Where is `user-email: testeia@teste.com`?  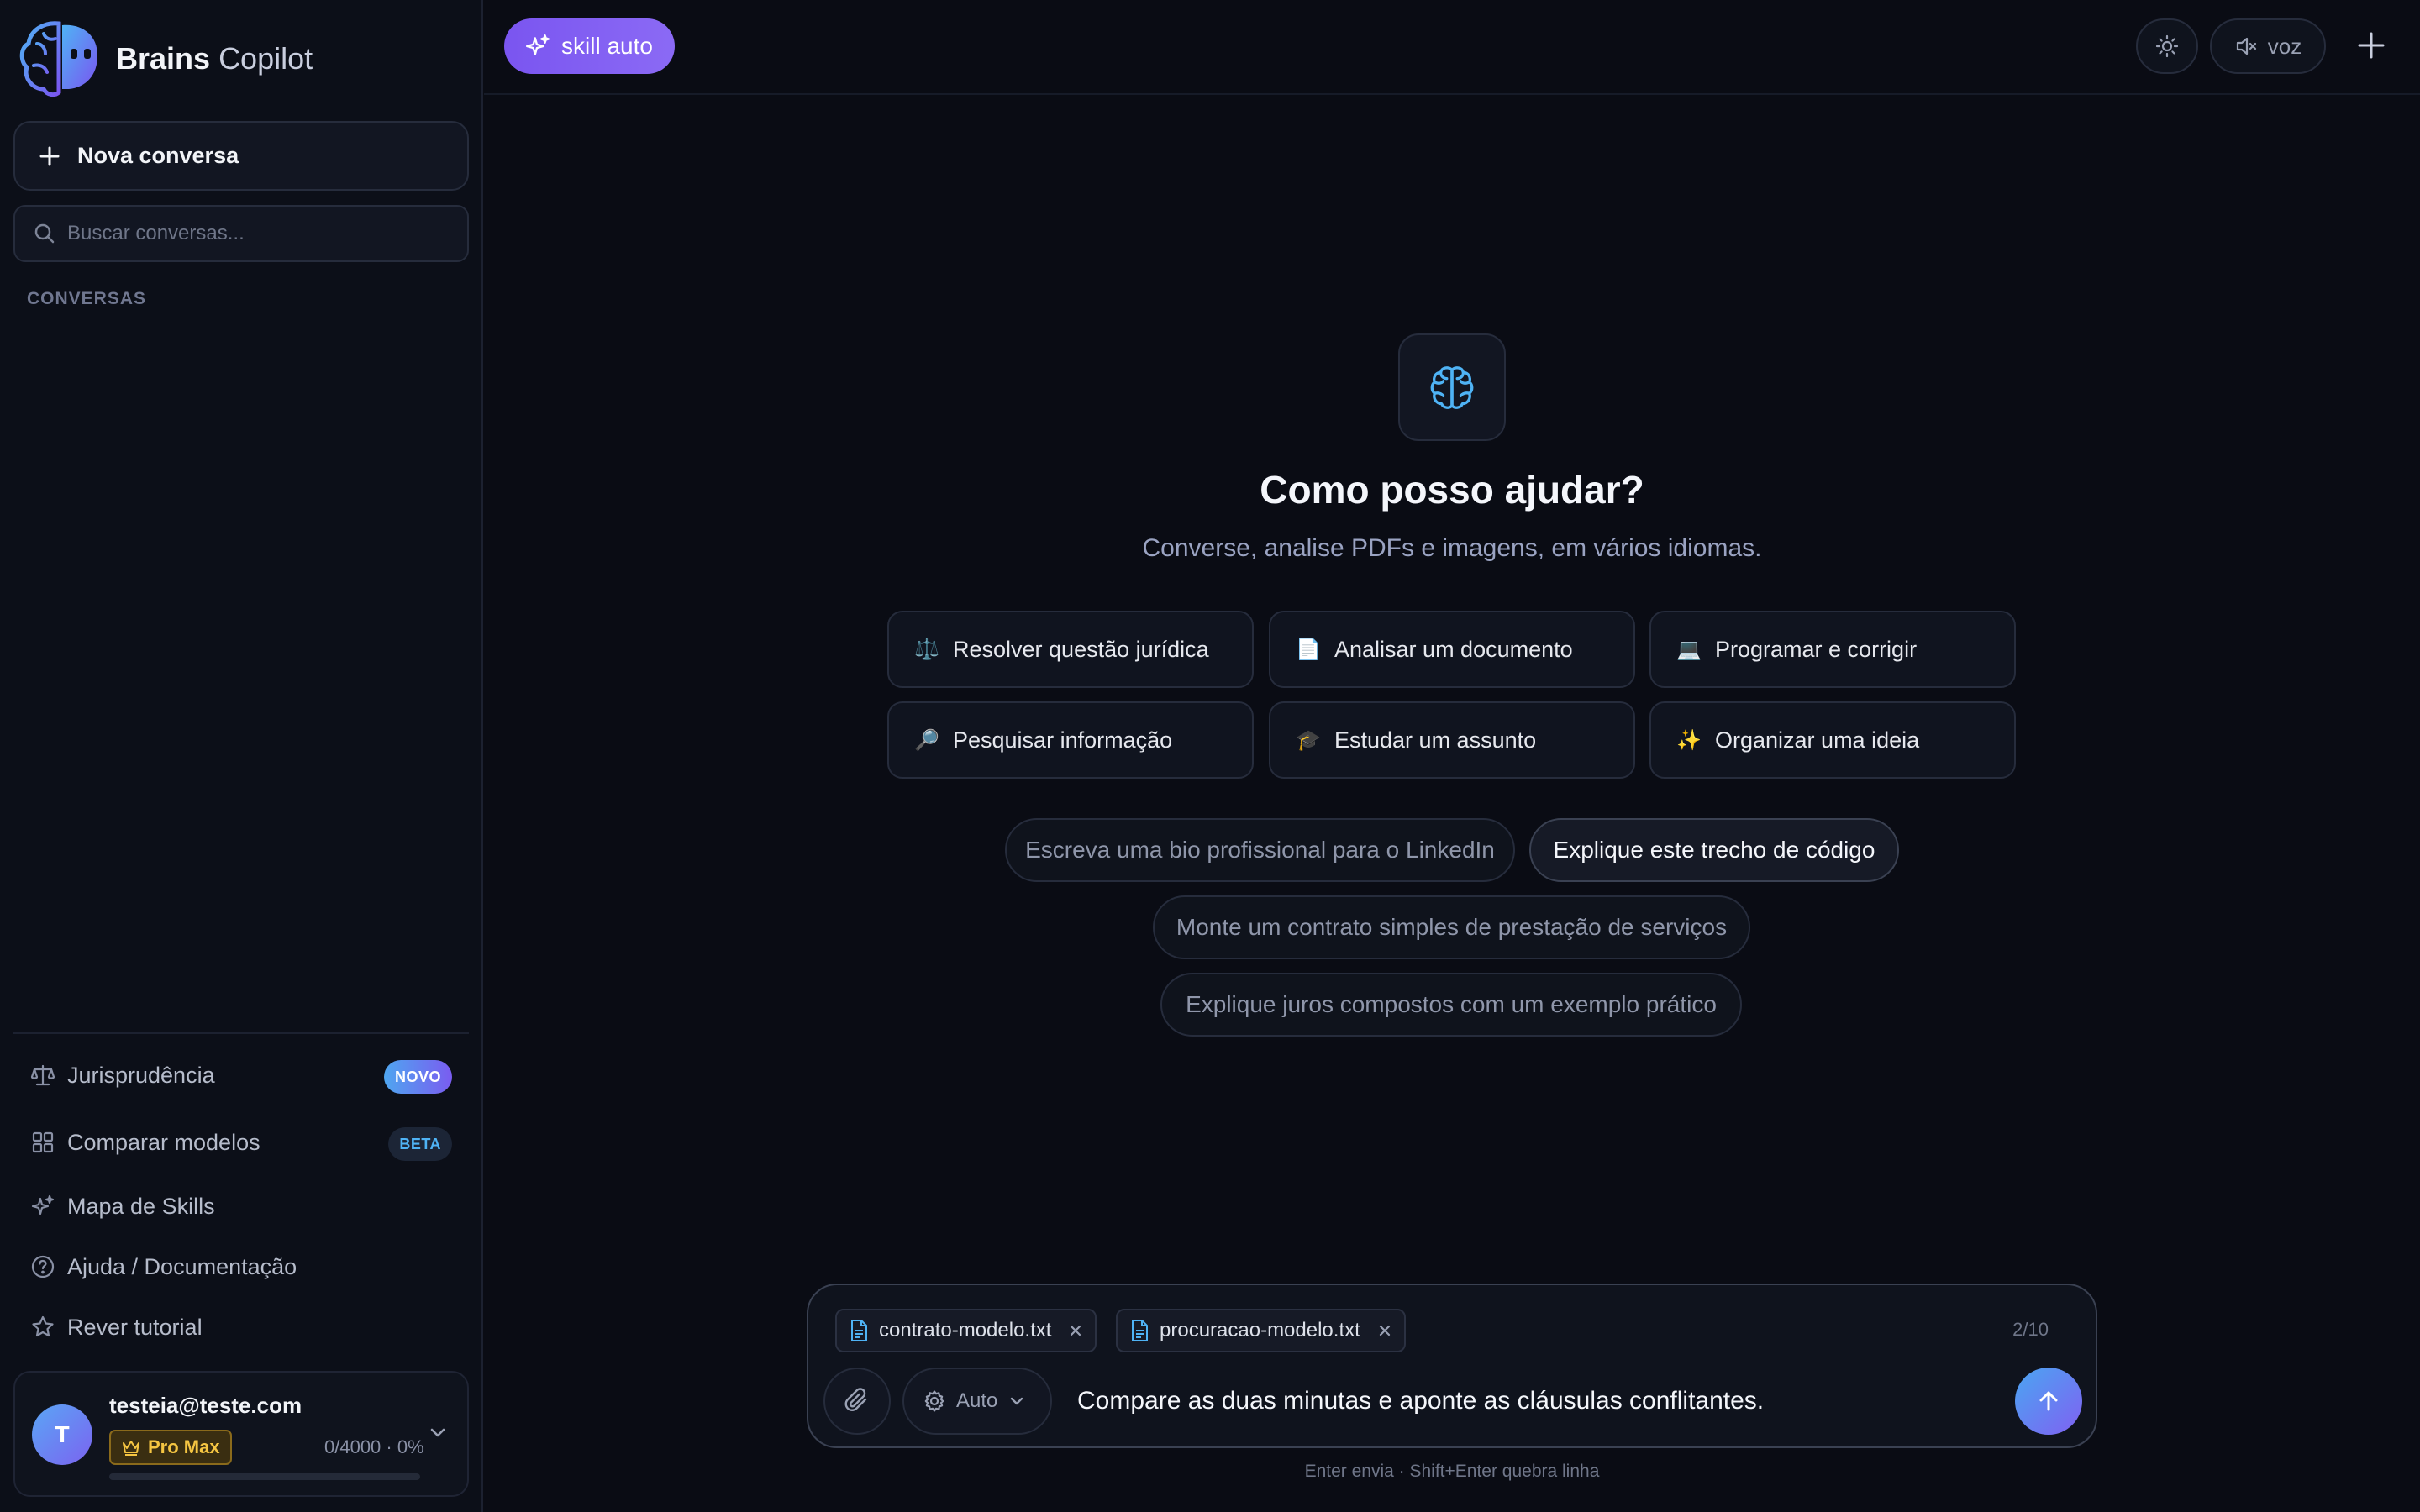 user-email: testeia@teste.com is located at coordinates (206, 1405).